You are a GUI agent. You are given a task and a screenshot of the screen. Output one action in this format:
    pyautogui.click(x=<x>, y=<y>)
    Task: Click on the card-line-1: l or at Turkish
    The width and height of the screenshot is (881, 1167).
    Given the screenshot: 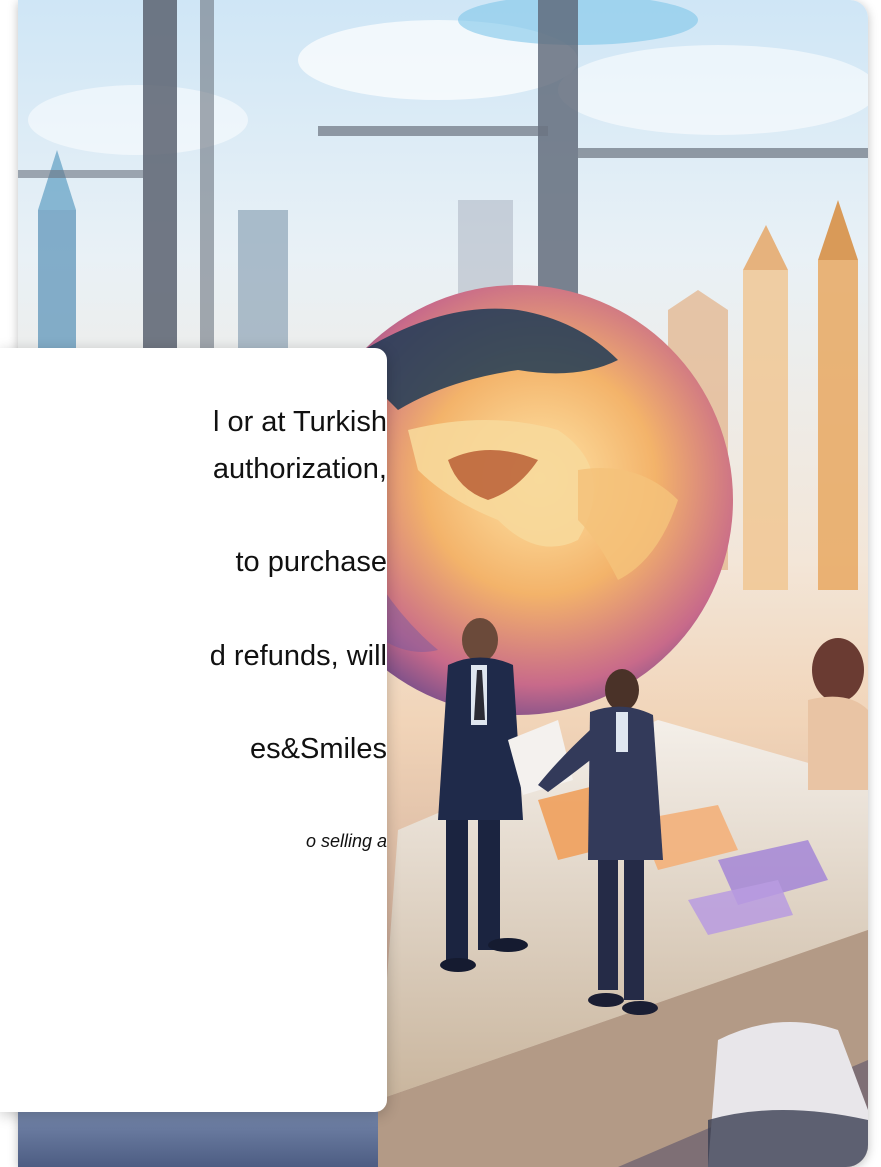 What is the action you would take?
    pyautogui.click(x=299, y=422)
    